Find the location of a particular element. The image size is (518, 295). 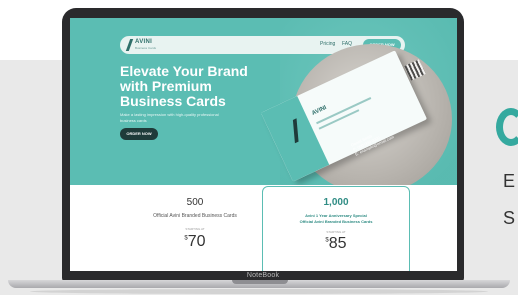

pricing-quantity: 500 is located at coordinates (195, 202).